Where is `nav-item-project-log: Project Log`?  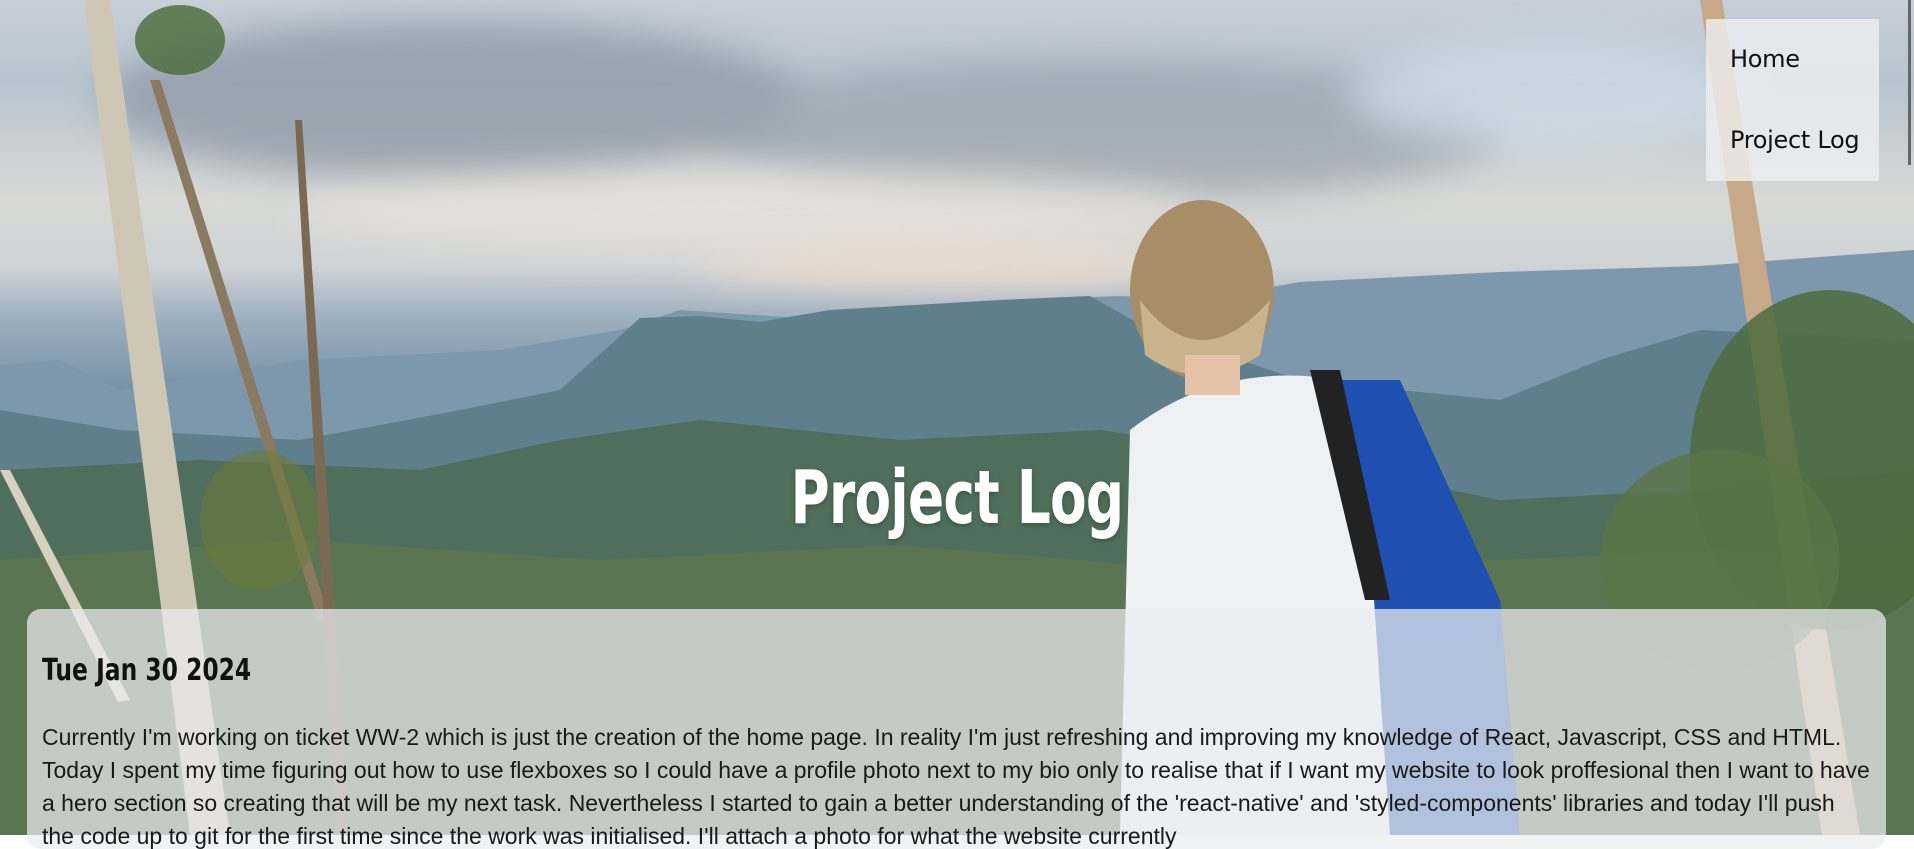 nav-item-project-log: Project Log is located at coordinates (1795, 140).